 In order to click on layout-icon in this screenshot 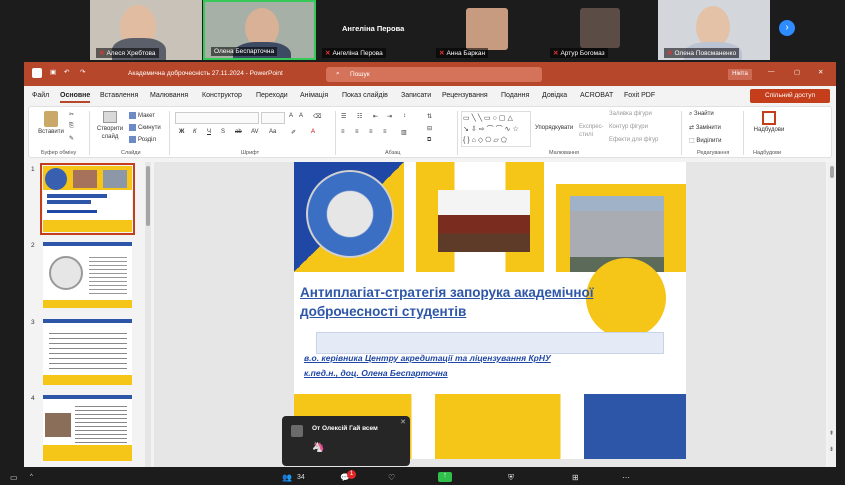, I will do `click(132, 115)`.